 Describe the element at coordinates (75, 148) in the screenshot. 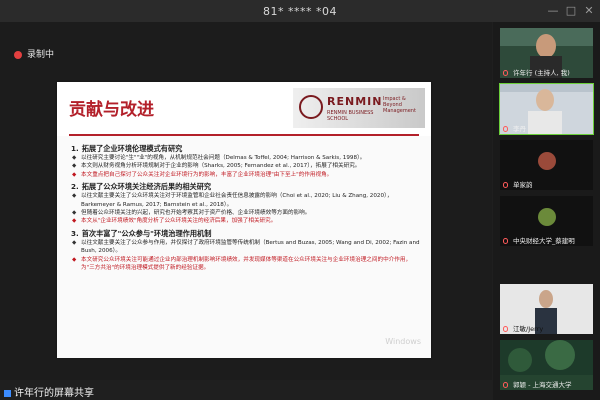

I see `section-number: 1.` at that location.